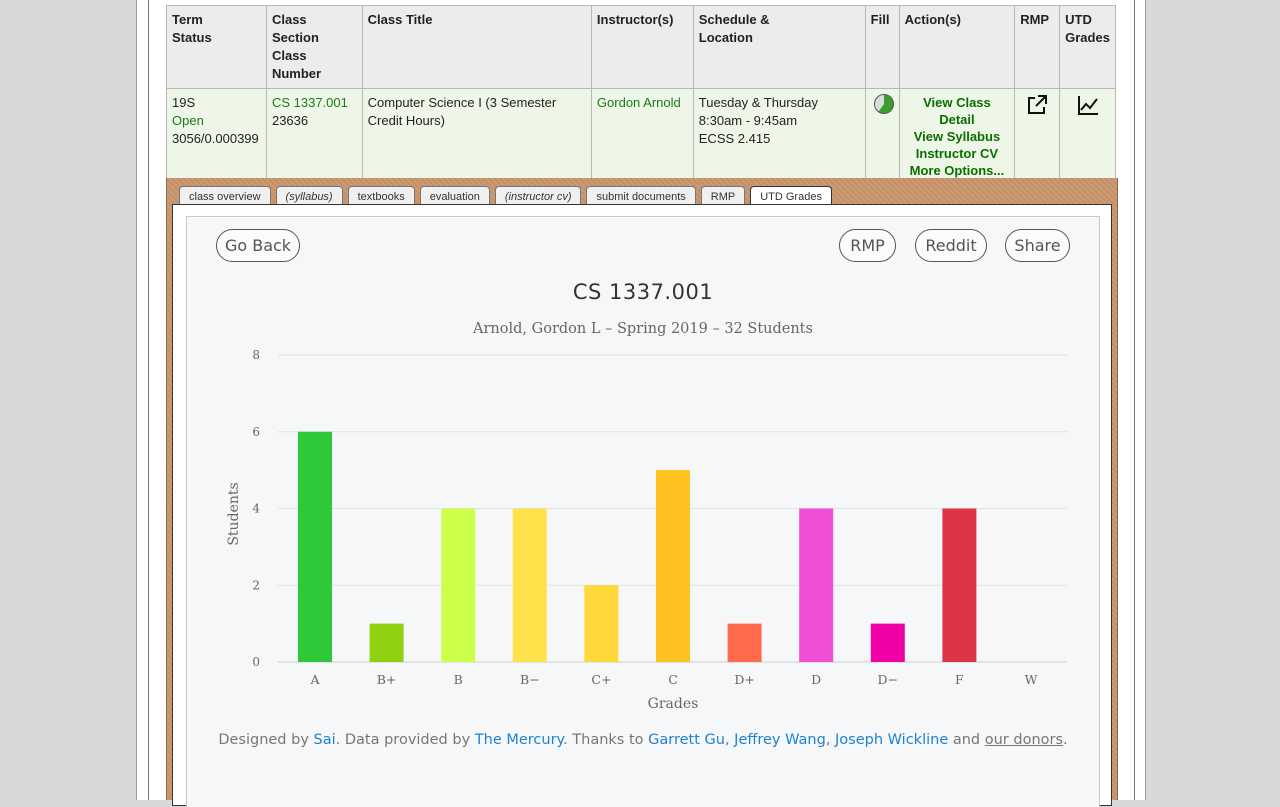 Image resolution: width=1280 pixels, height=807 pixels. What do you see at coordinates (184, 102) in the screenshot?
I see `term-code: 19S` at bounding box center [184, 102].